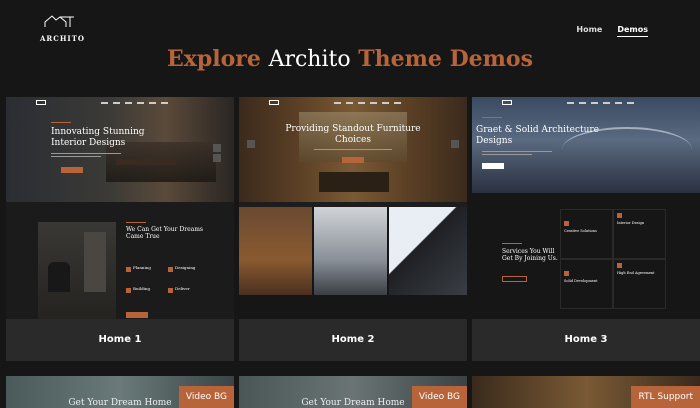 The image size is (700, 408). I want to click on logo-text: ARCHITO, so click(63, 38).